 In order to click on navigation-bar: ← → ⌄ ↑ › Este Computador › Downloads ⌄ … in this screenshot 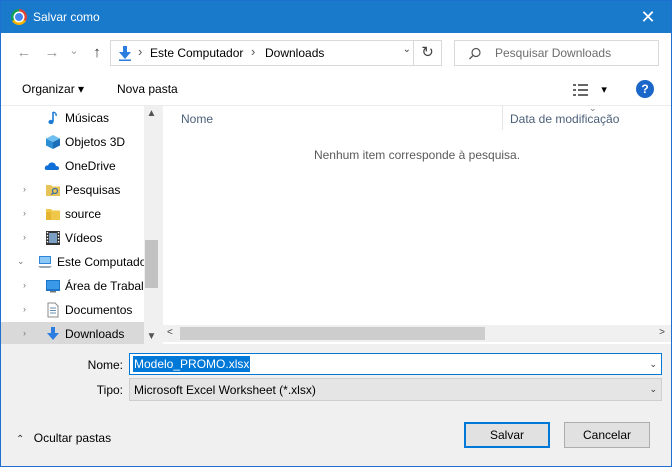, I will do `click(336, 53)`.